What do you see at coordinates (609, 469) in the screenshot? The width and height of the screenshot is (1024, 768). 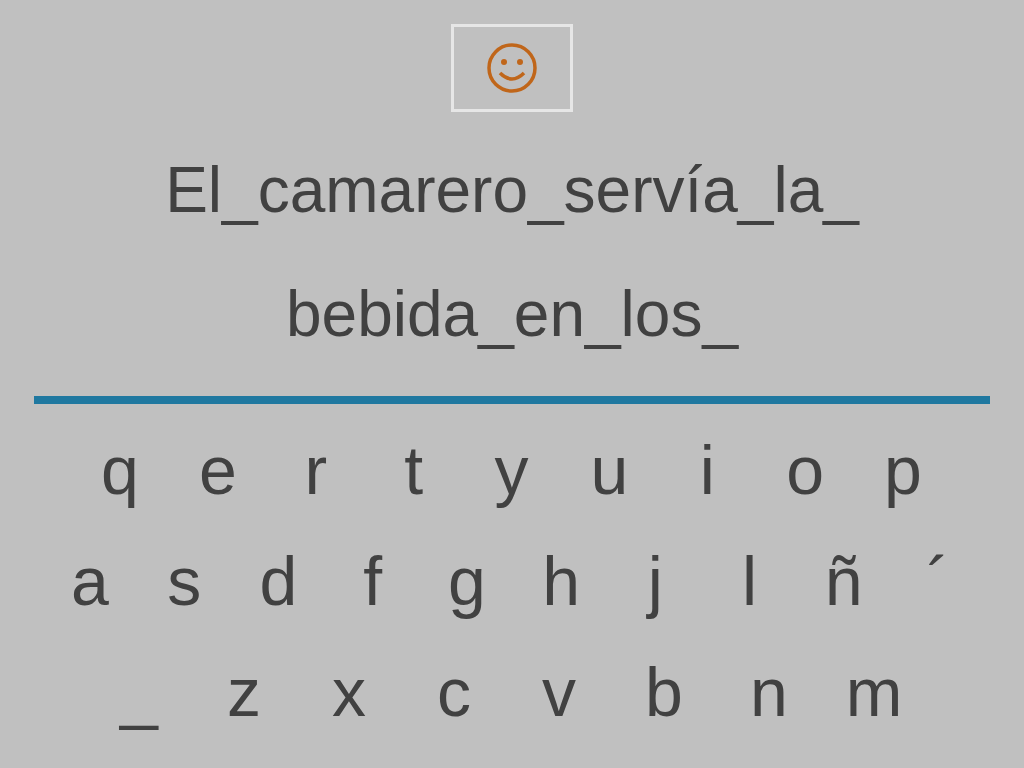 I see `key-button: u` at bounding box center [609, 469].